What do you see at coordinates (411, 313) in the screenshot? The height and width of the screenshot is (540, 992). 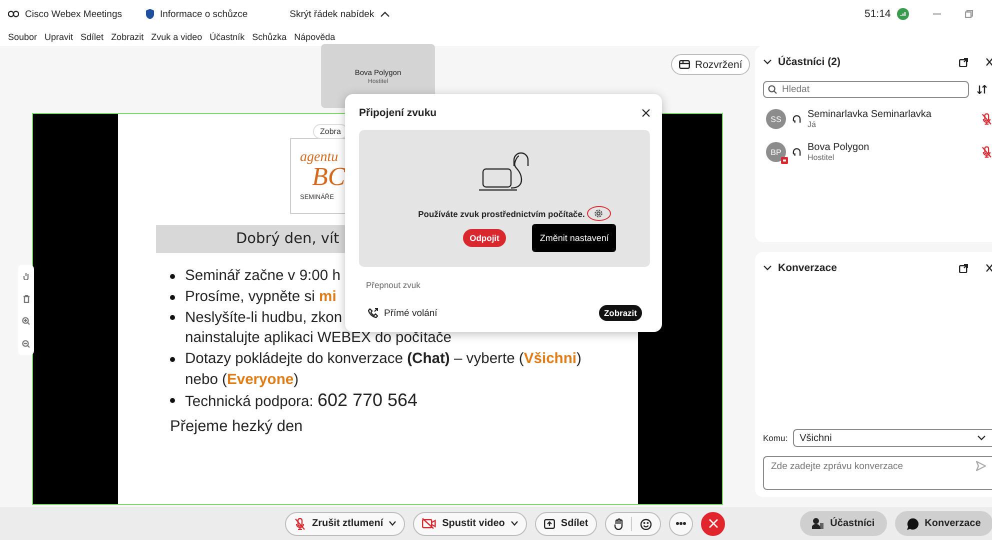 I see `call-option-label: Přímé volání` at bounding box center [411, 313].